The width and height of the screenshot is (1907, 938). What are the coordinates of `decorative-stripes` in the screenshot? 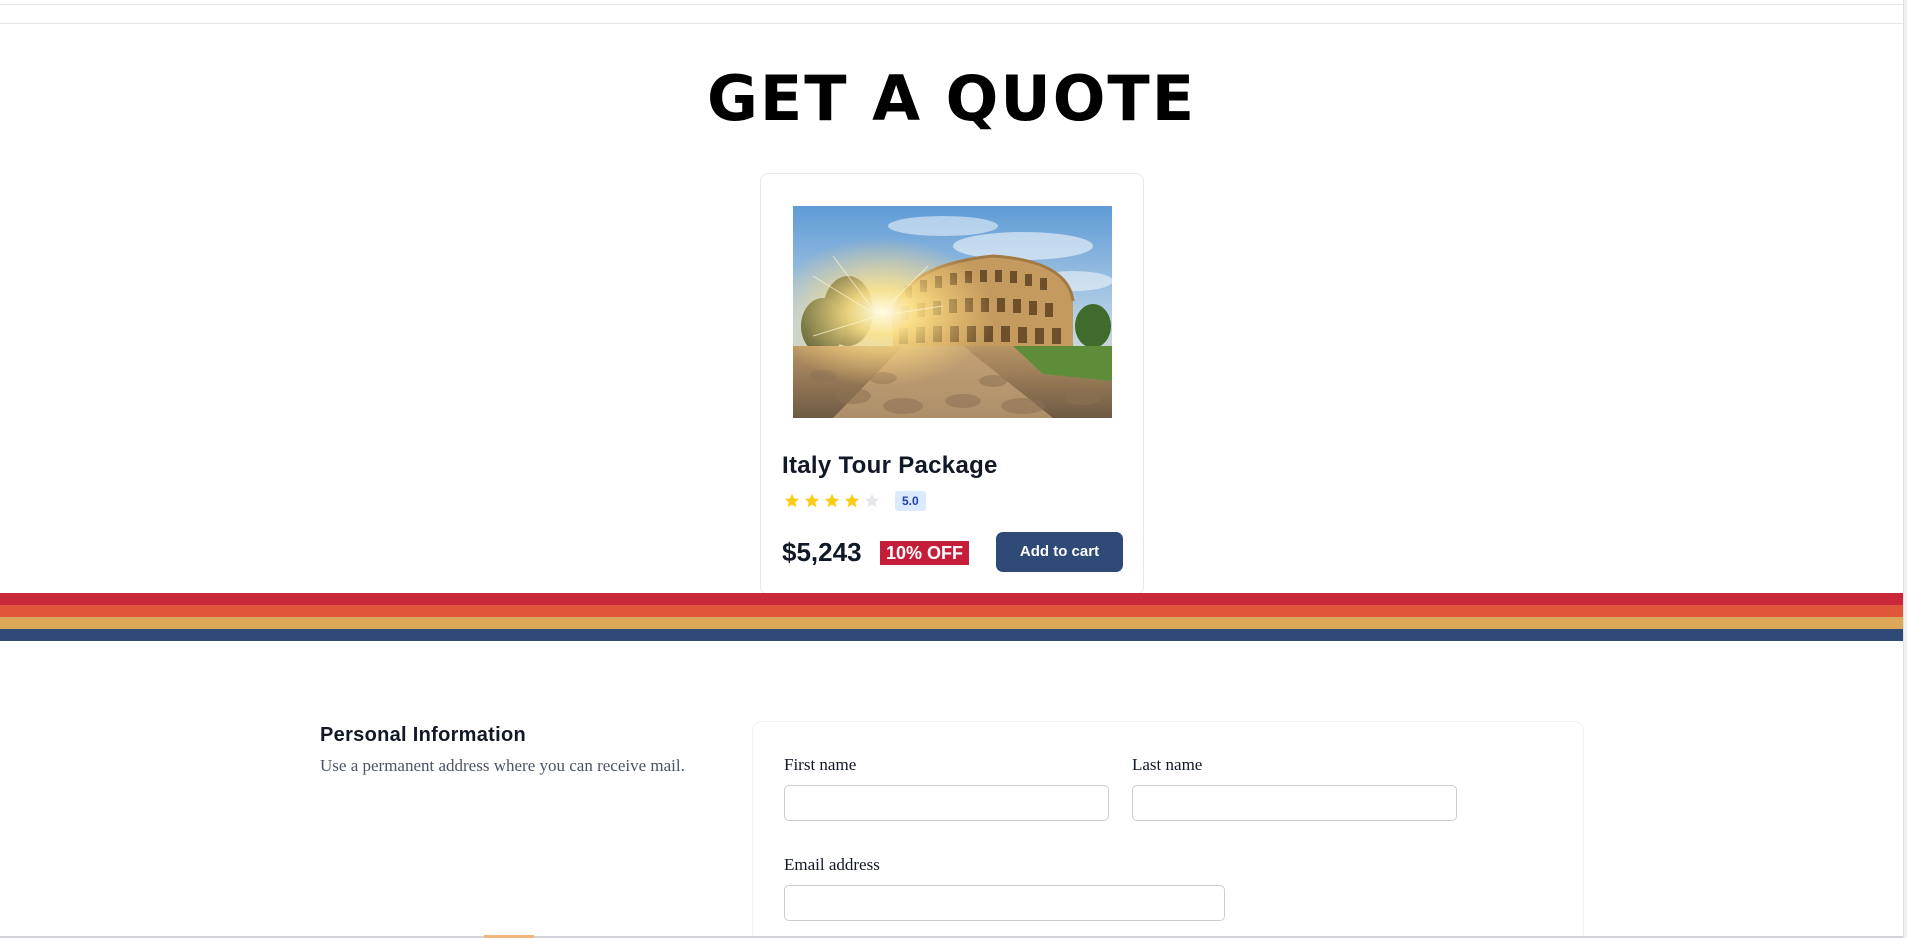 It's located at (951, 617).